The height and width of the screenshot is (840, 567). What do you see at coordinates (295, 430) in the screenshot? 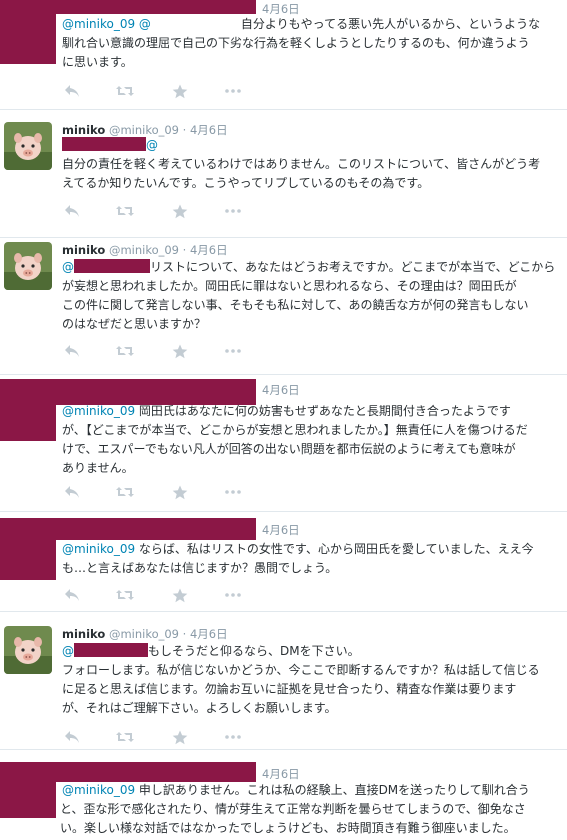
I see `tweet-text-line: が、【どこまでが本当で、どこからが妄想と思われましたか。】無責任に人を傷つけるだ` at bounding box center [295, 430].